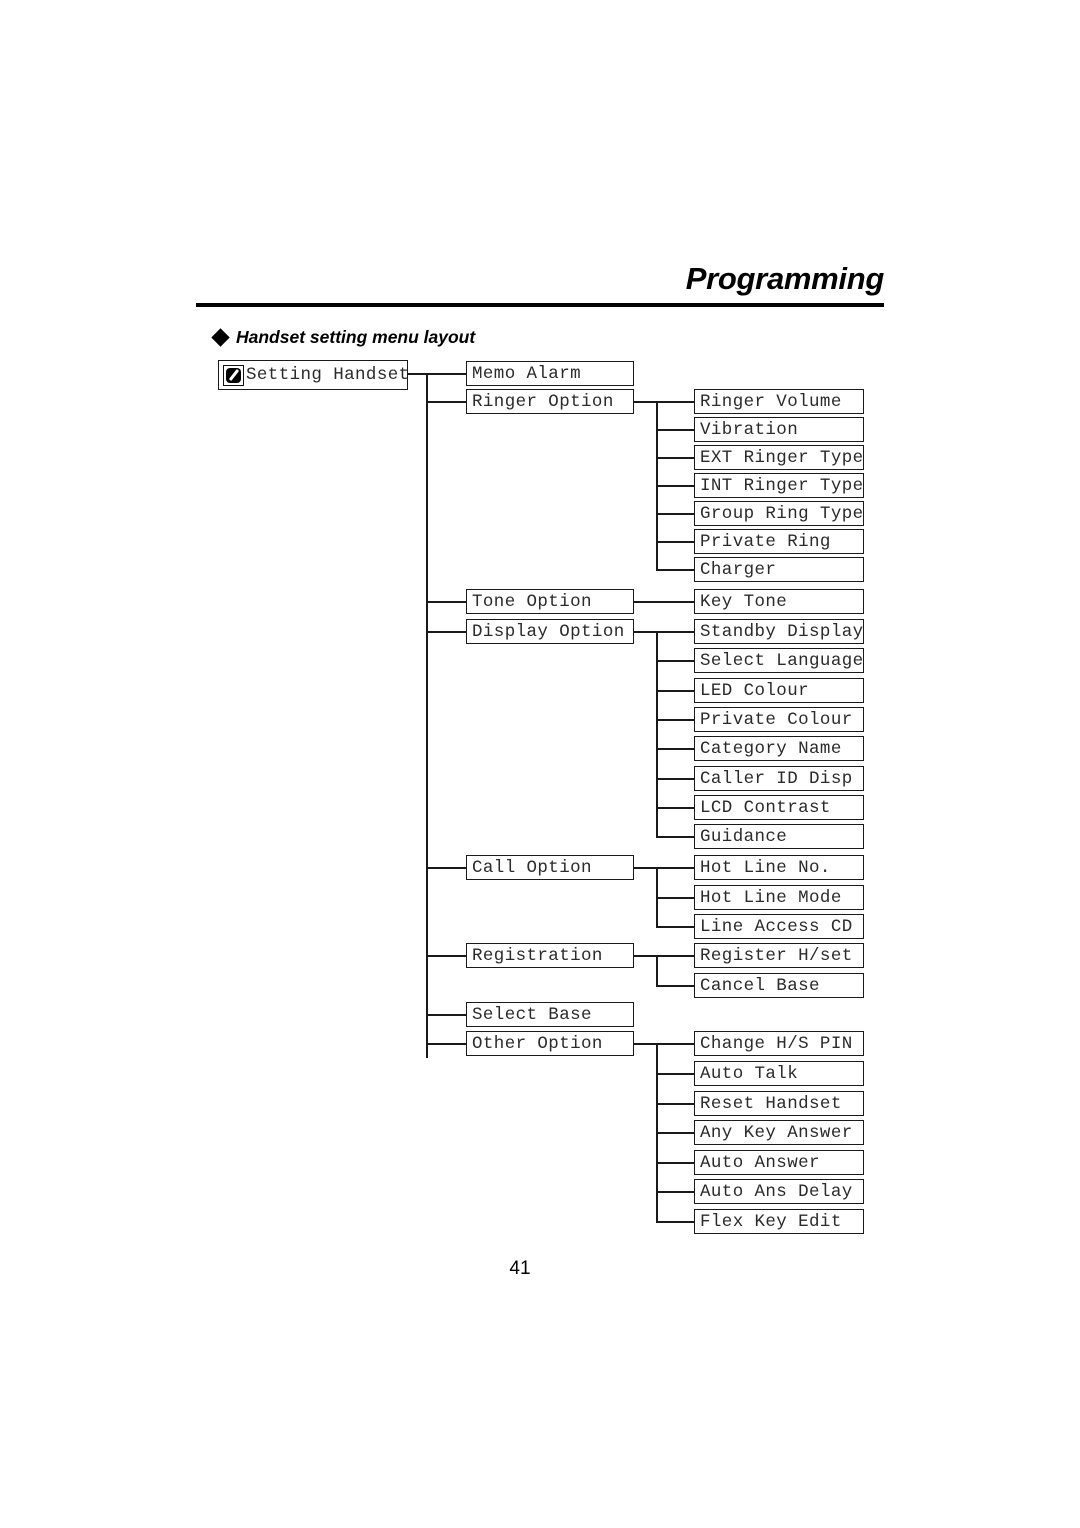 This screenshot has height=1528, width=1080. I want to click on tree-node-charger: Charger, so click(779, 569).